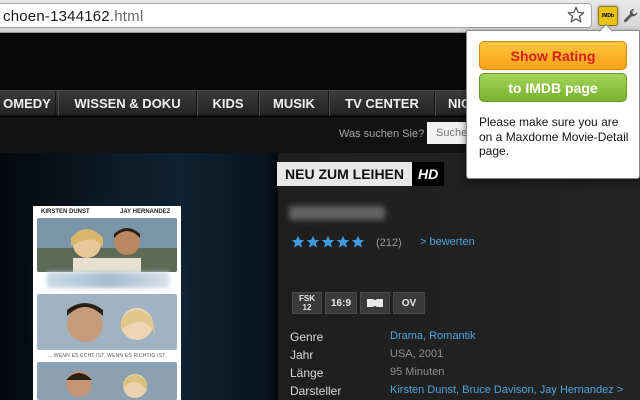  Describe the element at coordinates (107, 322) in the screenshot. I see `poster-photo-closeup` at that location.